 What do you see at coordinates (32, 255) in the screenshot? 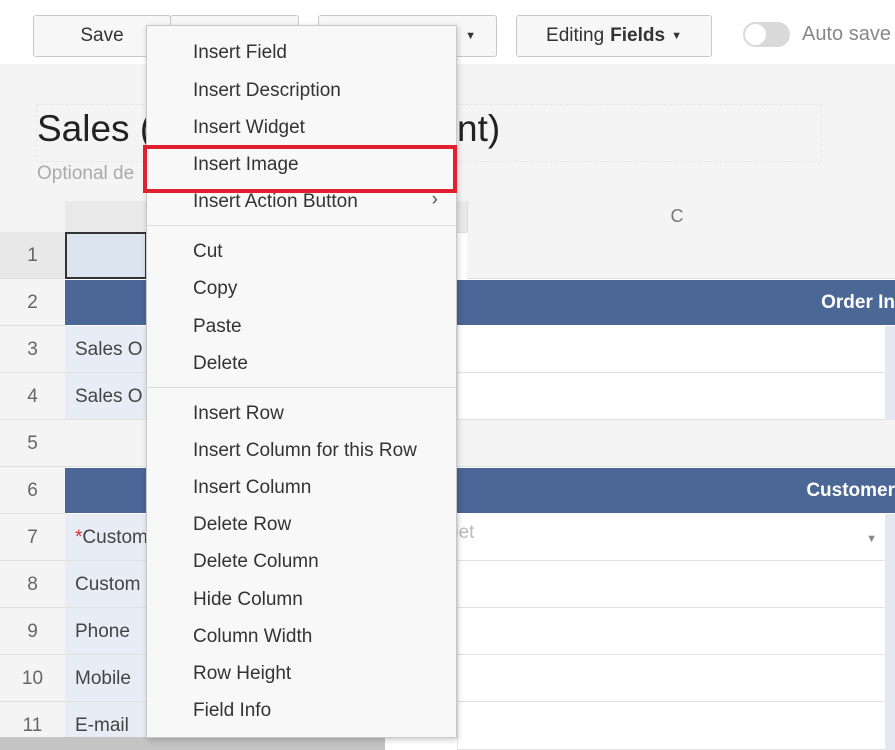
I see `row-number: 1` at bounding box center [32, 255].